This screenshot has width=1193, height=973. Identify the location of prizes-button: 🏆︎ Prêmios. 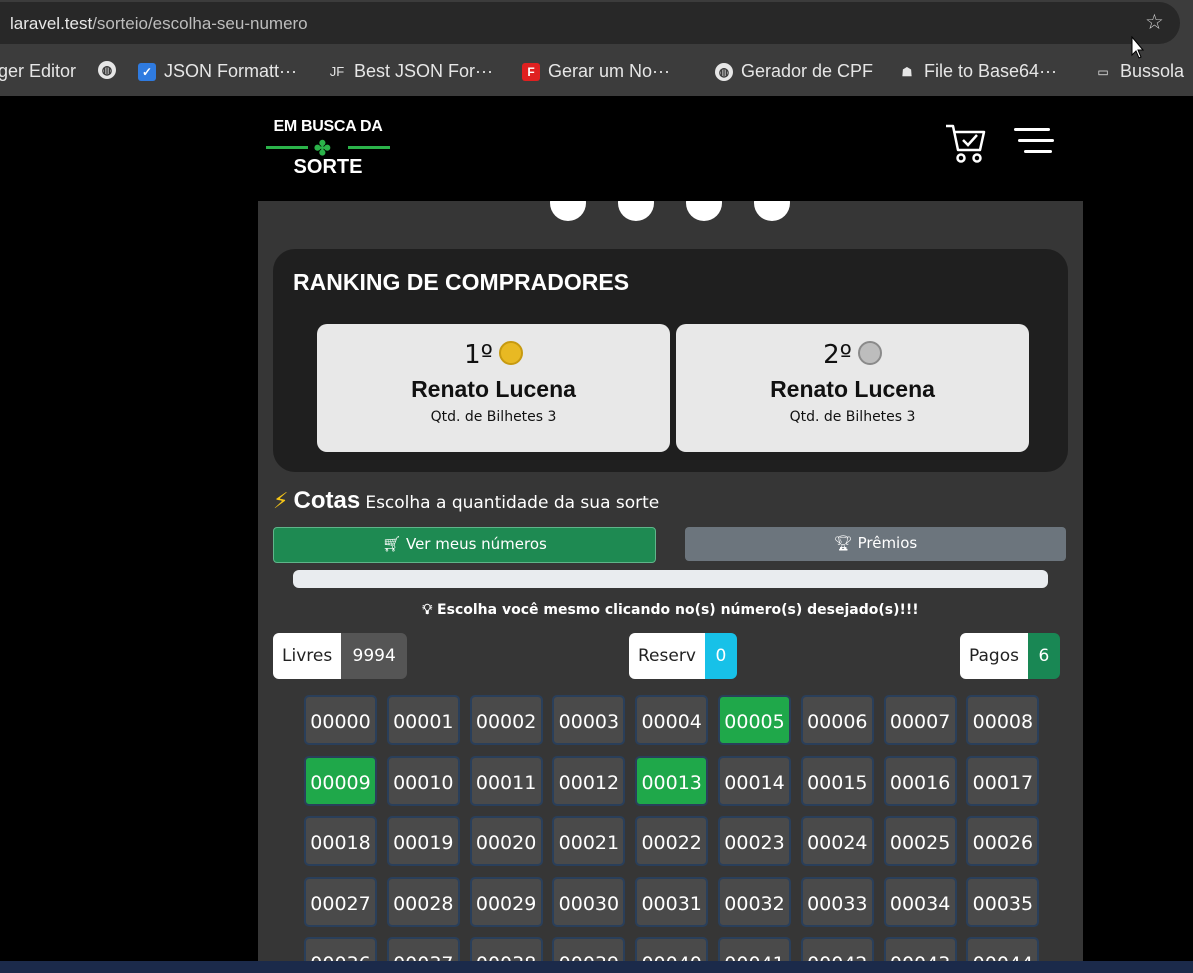
(875, 544).